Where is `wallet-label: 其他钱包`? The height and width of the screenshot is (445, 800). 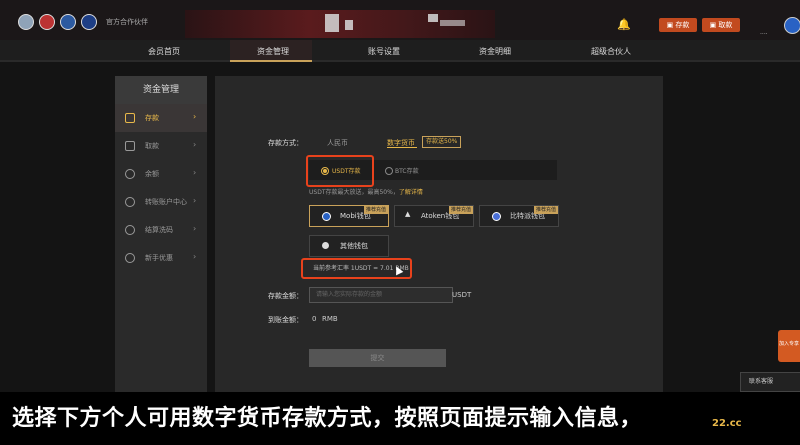 wallet-label: 其他钱包 is located at coordinates (354, 246).